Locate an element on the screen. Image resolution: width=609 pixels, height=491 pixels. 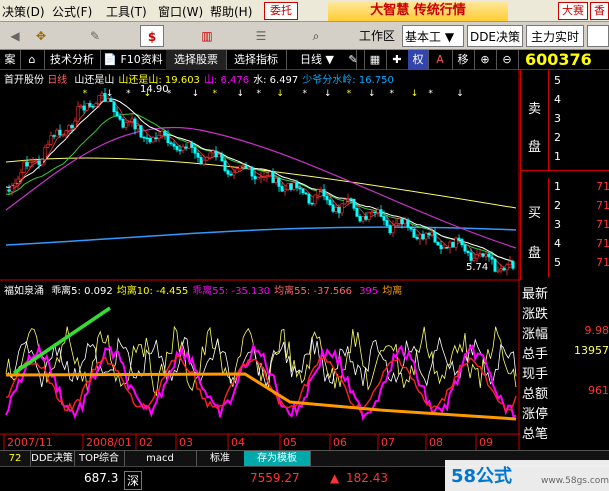
tab-tech-analysis: 技术分析 is located at coordinates (72, 60).